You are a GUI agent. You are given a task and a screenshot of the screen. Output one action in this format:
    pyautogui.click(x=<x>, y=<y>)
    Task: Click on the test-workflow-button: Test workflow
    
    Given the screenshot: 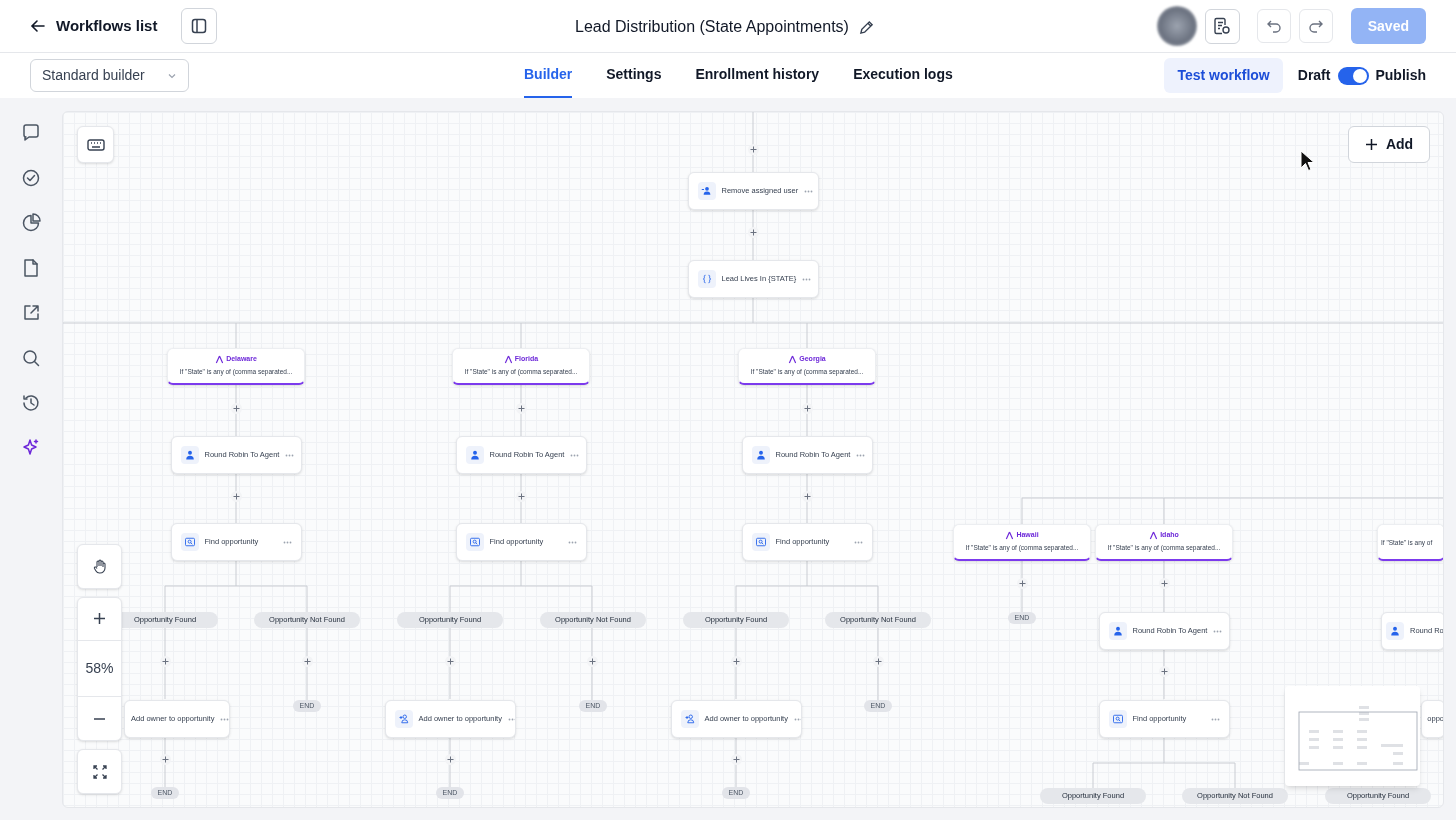 What is the action you would take?
    pyautogui.click(x=1223, y=75)
    